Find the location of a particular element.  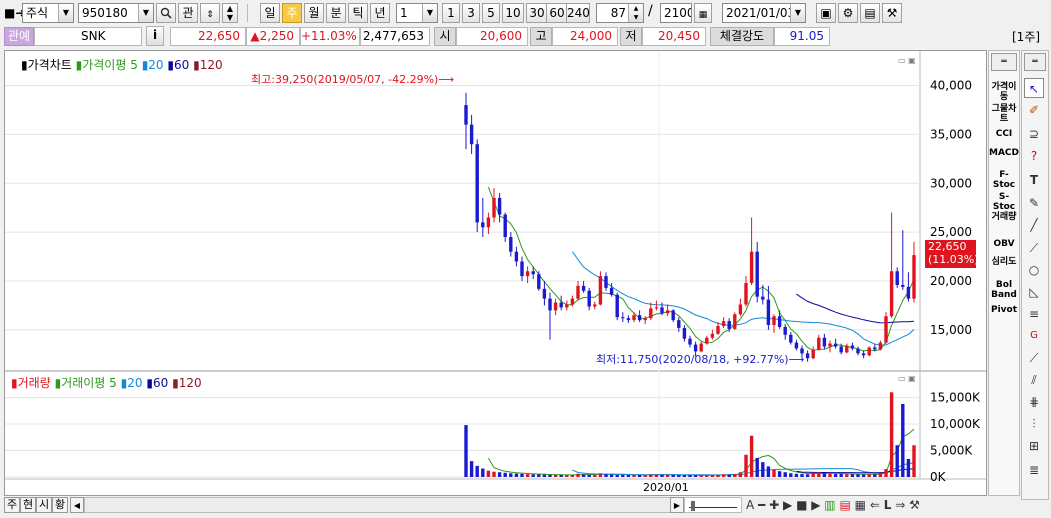

tab-weekly: 주 is located at coordinates (12, 505).